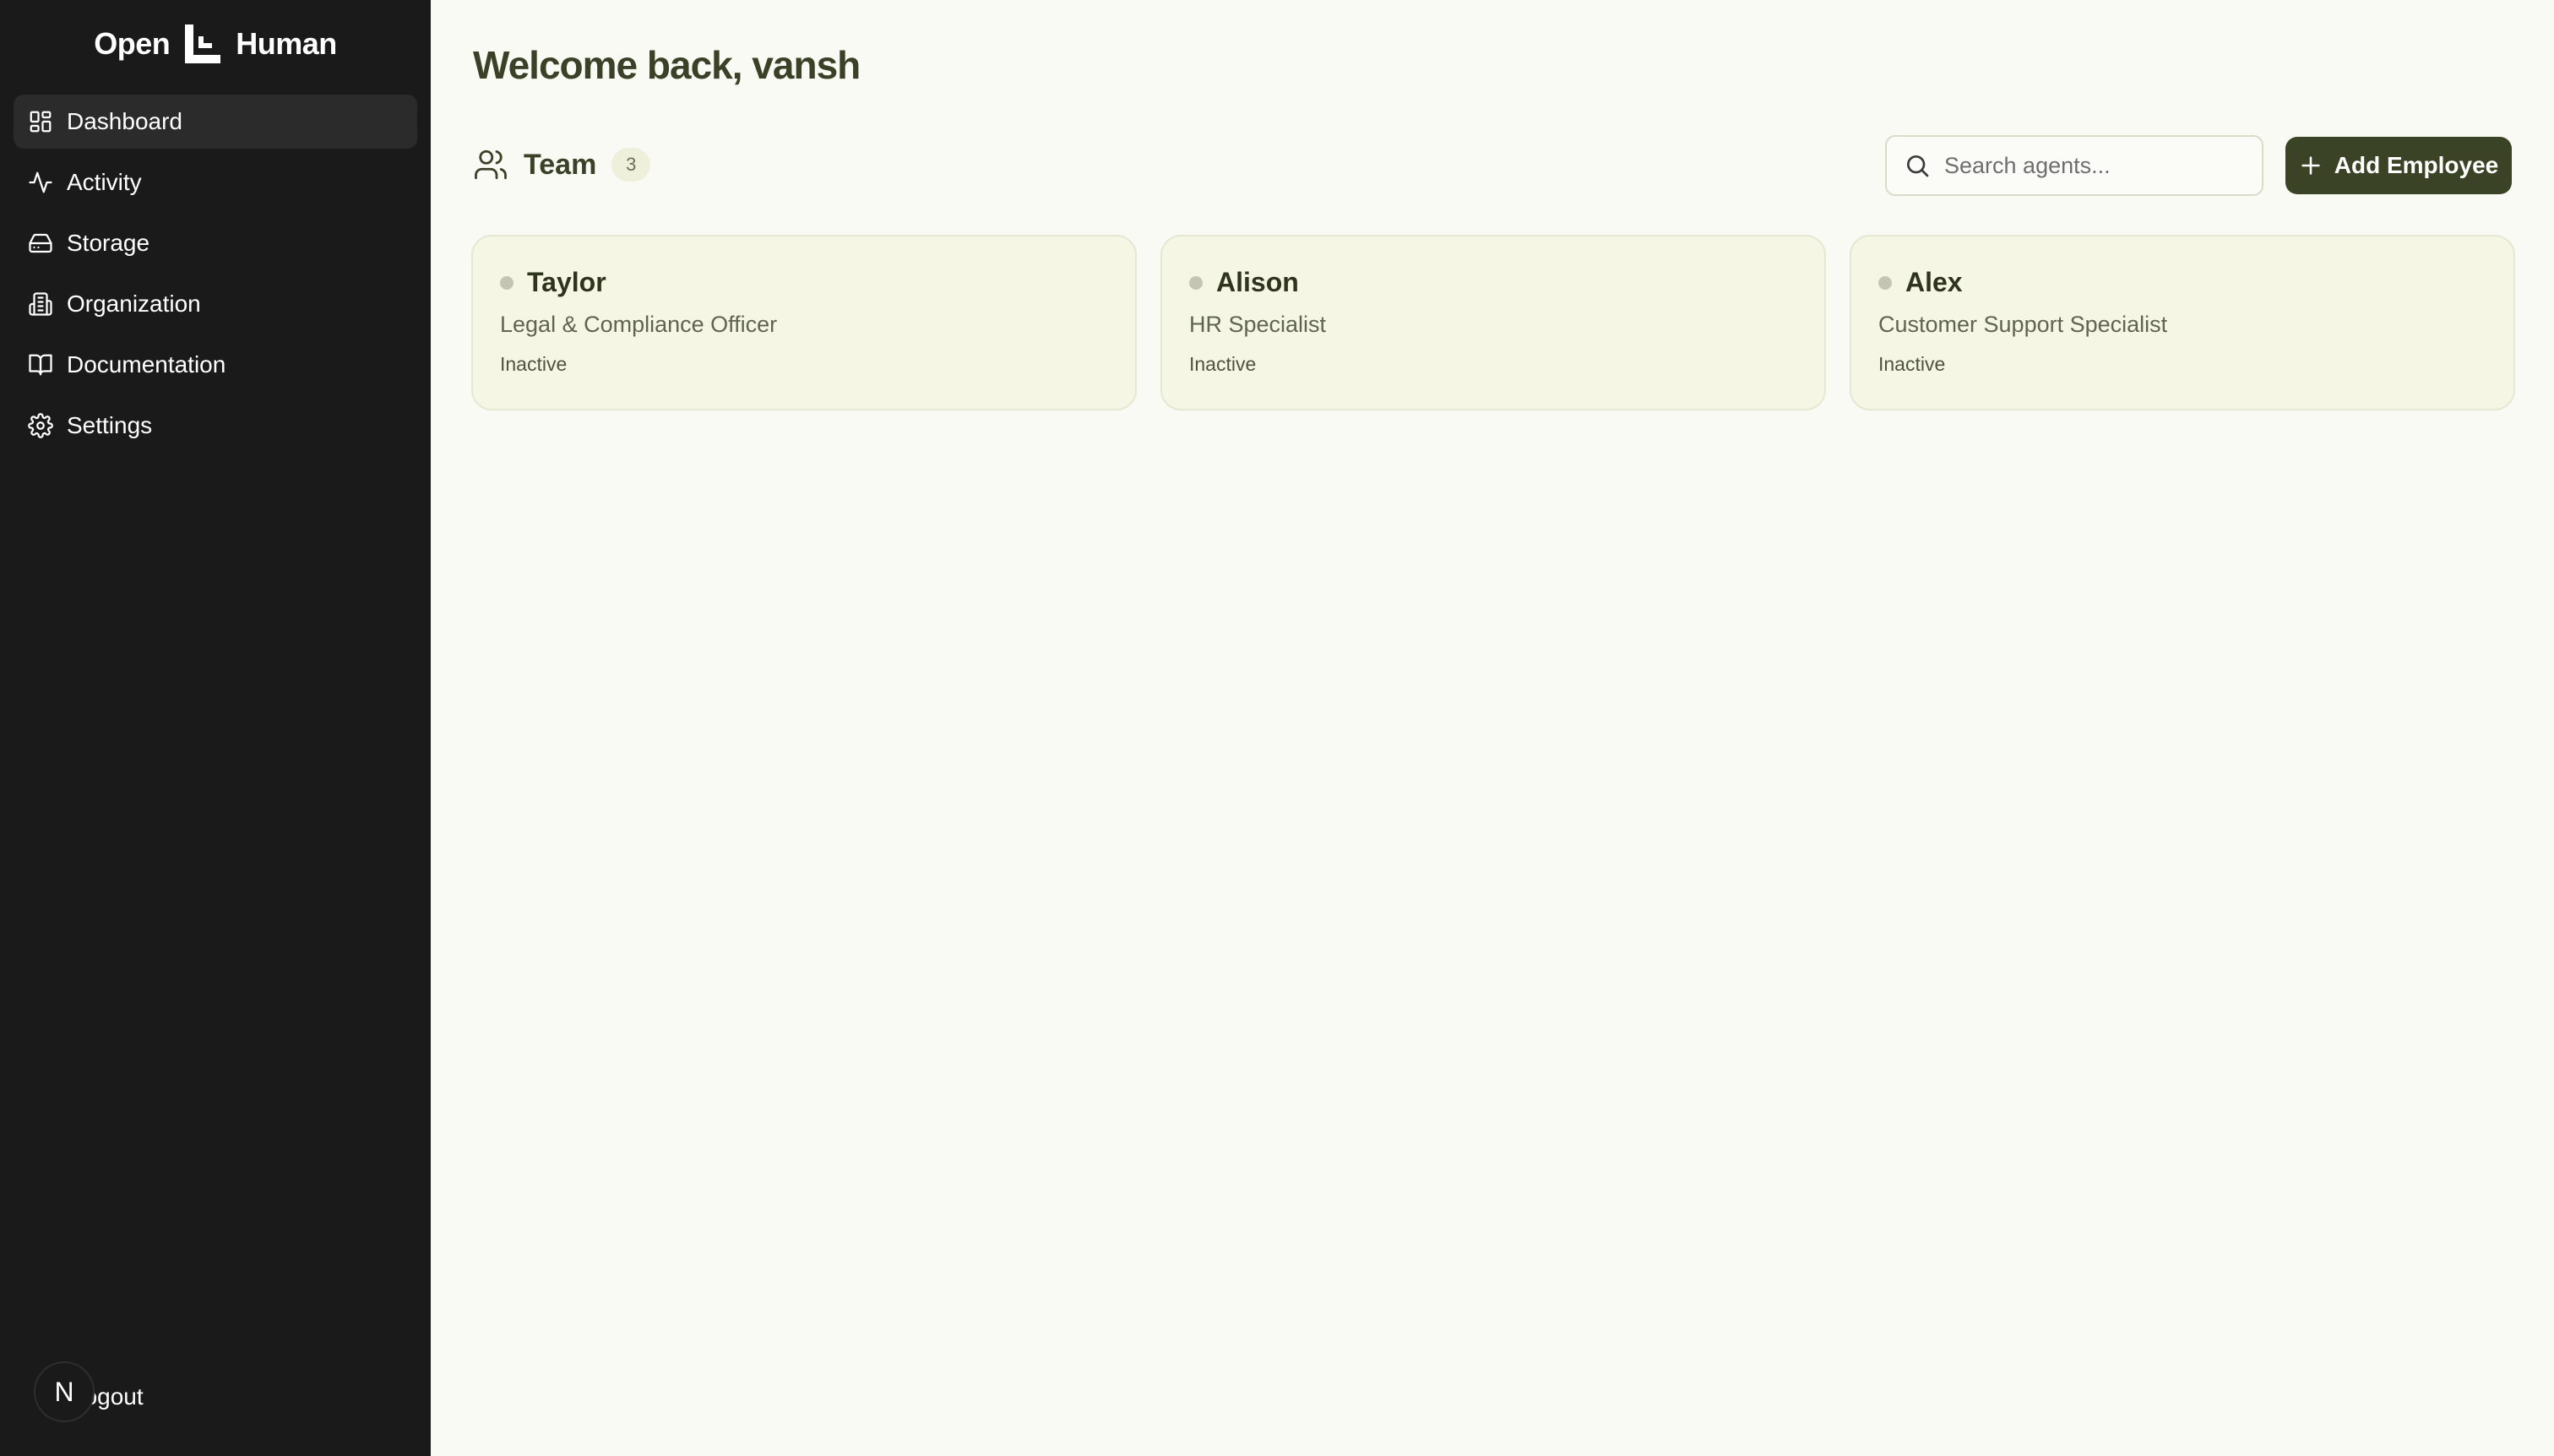  I want to click on sidebar-item-storage: Storage, so click(215, 243).